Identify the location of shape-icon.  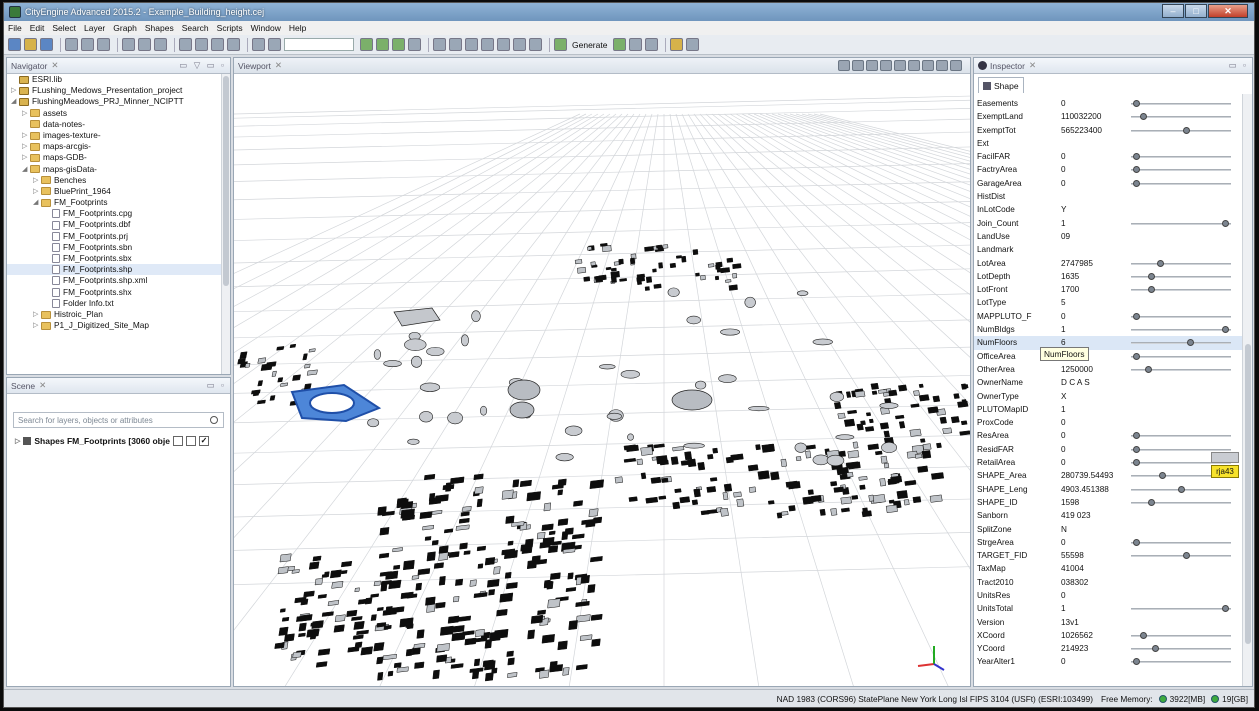
(439, 44).